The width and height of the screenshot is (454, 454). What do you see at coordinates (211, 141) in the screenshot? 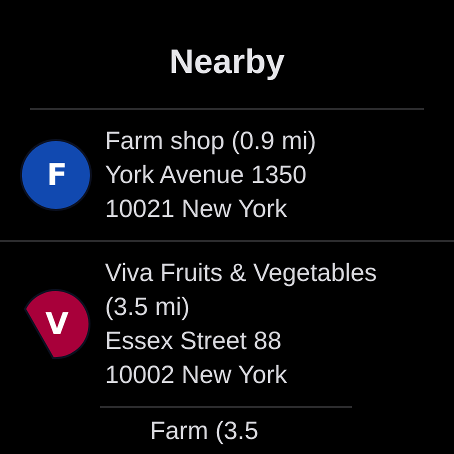
I see `place-name: Farm shop (0.9 mi)` at bounding box center [211, 141].